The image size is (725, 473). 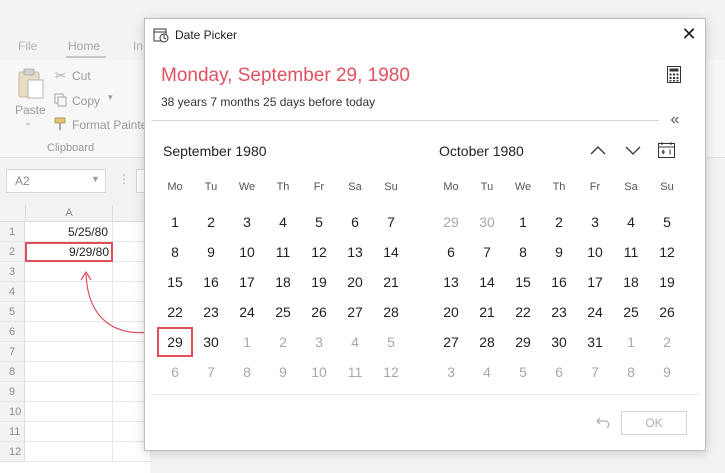 I want to click on tab-home: Home, so click(x=84, y=46).